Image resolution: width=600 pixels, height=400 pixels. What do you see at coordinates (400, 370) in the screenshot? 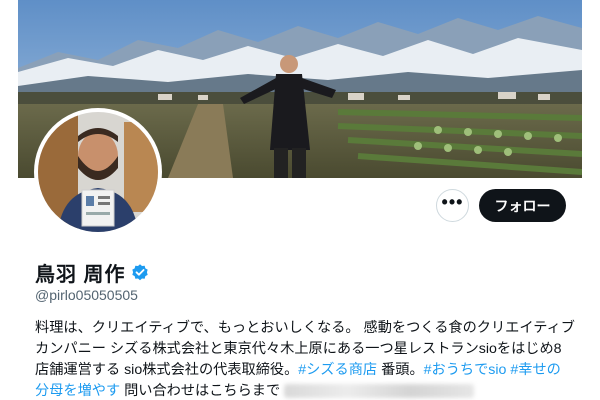
I see `bio-text: 番頭。` at bounding box center [400, 370].